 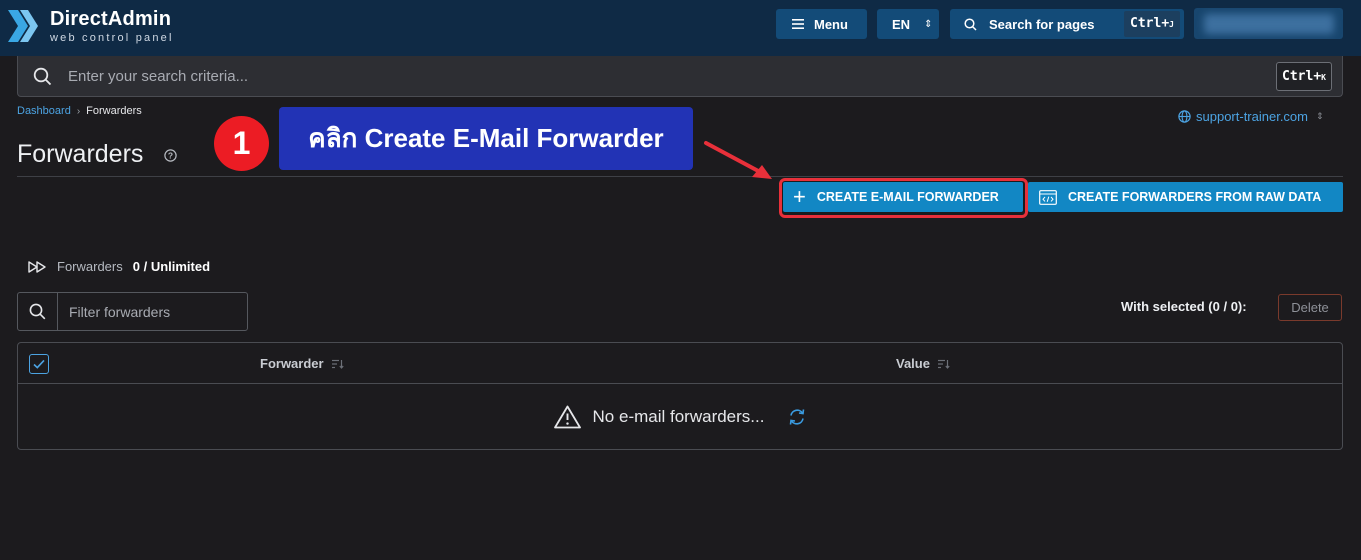 I want to click on language-value: EN, so click(x=901, y=24).